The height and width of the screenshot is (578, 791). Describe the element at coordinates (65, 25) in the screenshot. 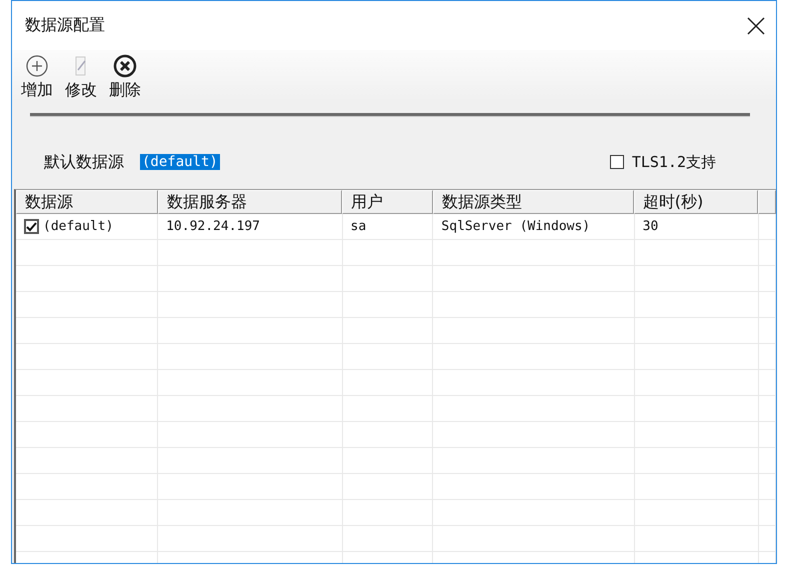

I see `window-title: 数据源配置` at that location.